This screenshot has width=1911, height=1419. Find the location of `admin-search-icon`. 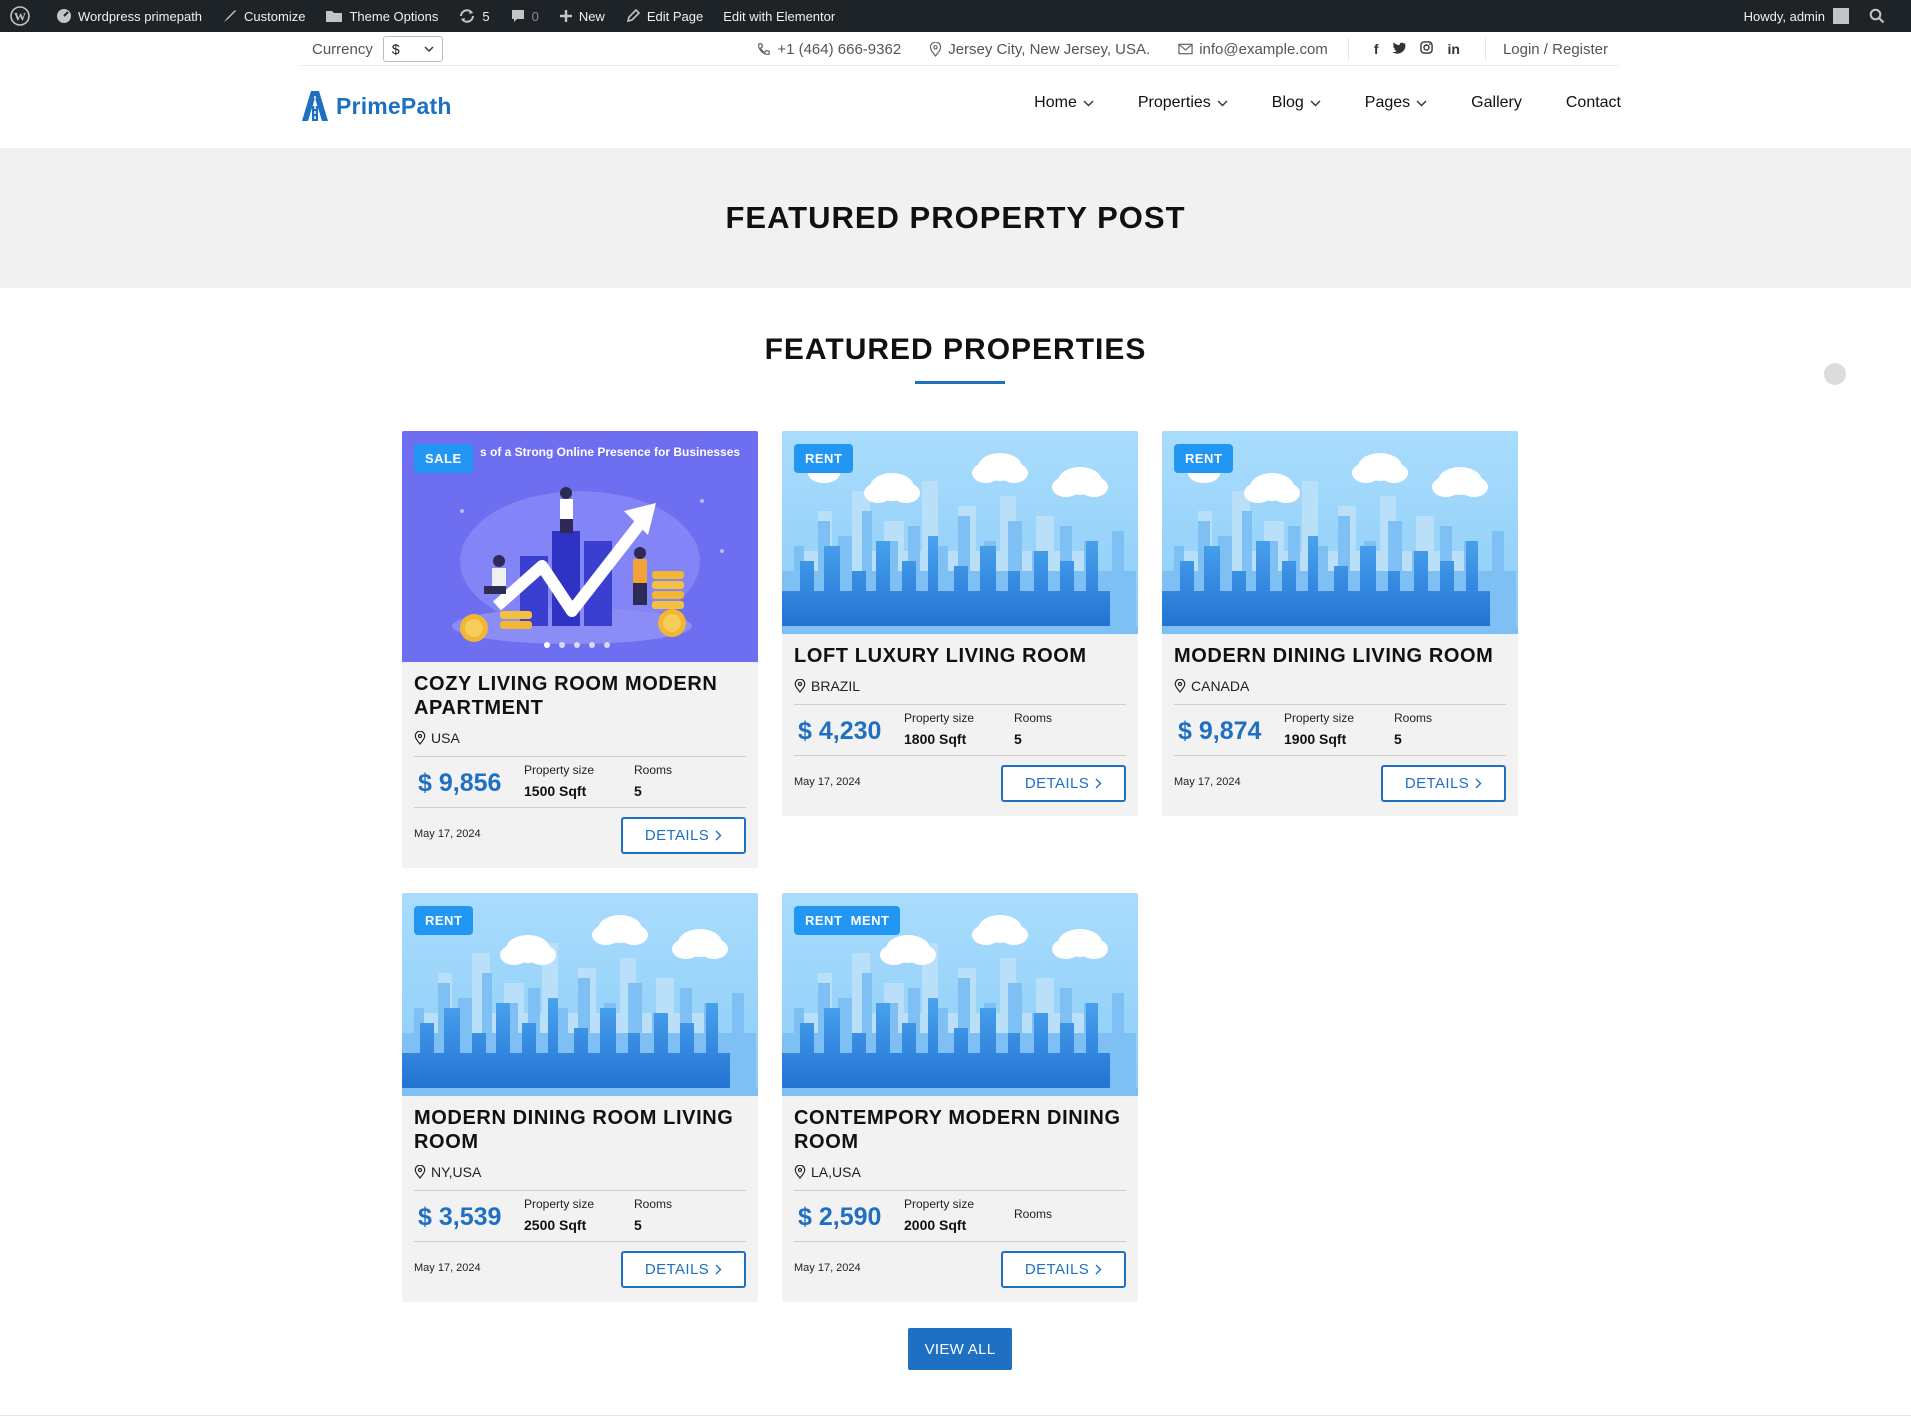

admin-search-icon is located at coordinates (1880, 16).